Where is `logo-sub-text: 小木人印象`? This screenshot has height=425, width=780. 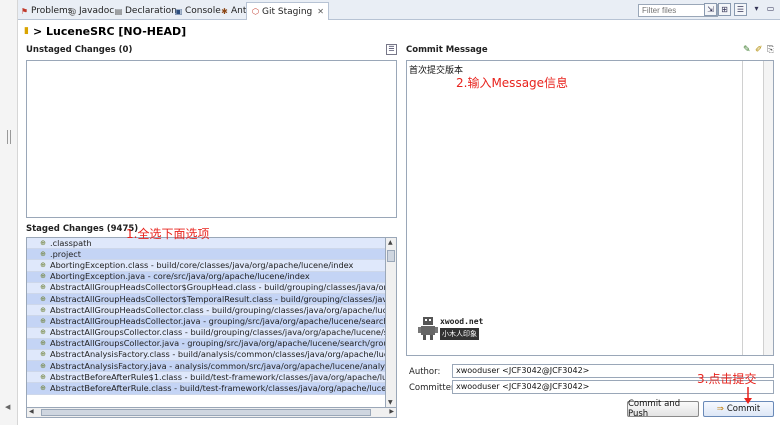
logo-sub-text: 小木人印象 is located at coordinates (459, 334).